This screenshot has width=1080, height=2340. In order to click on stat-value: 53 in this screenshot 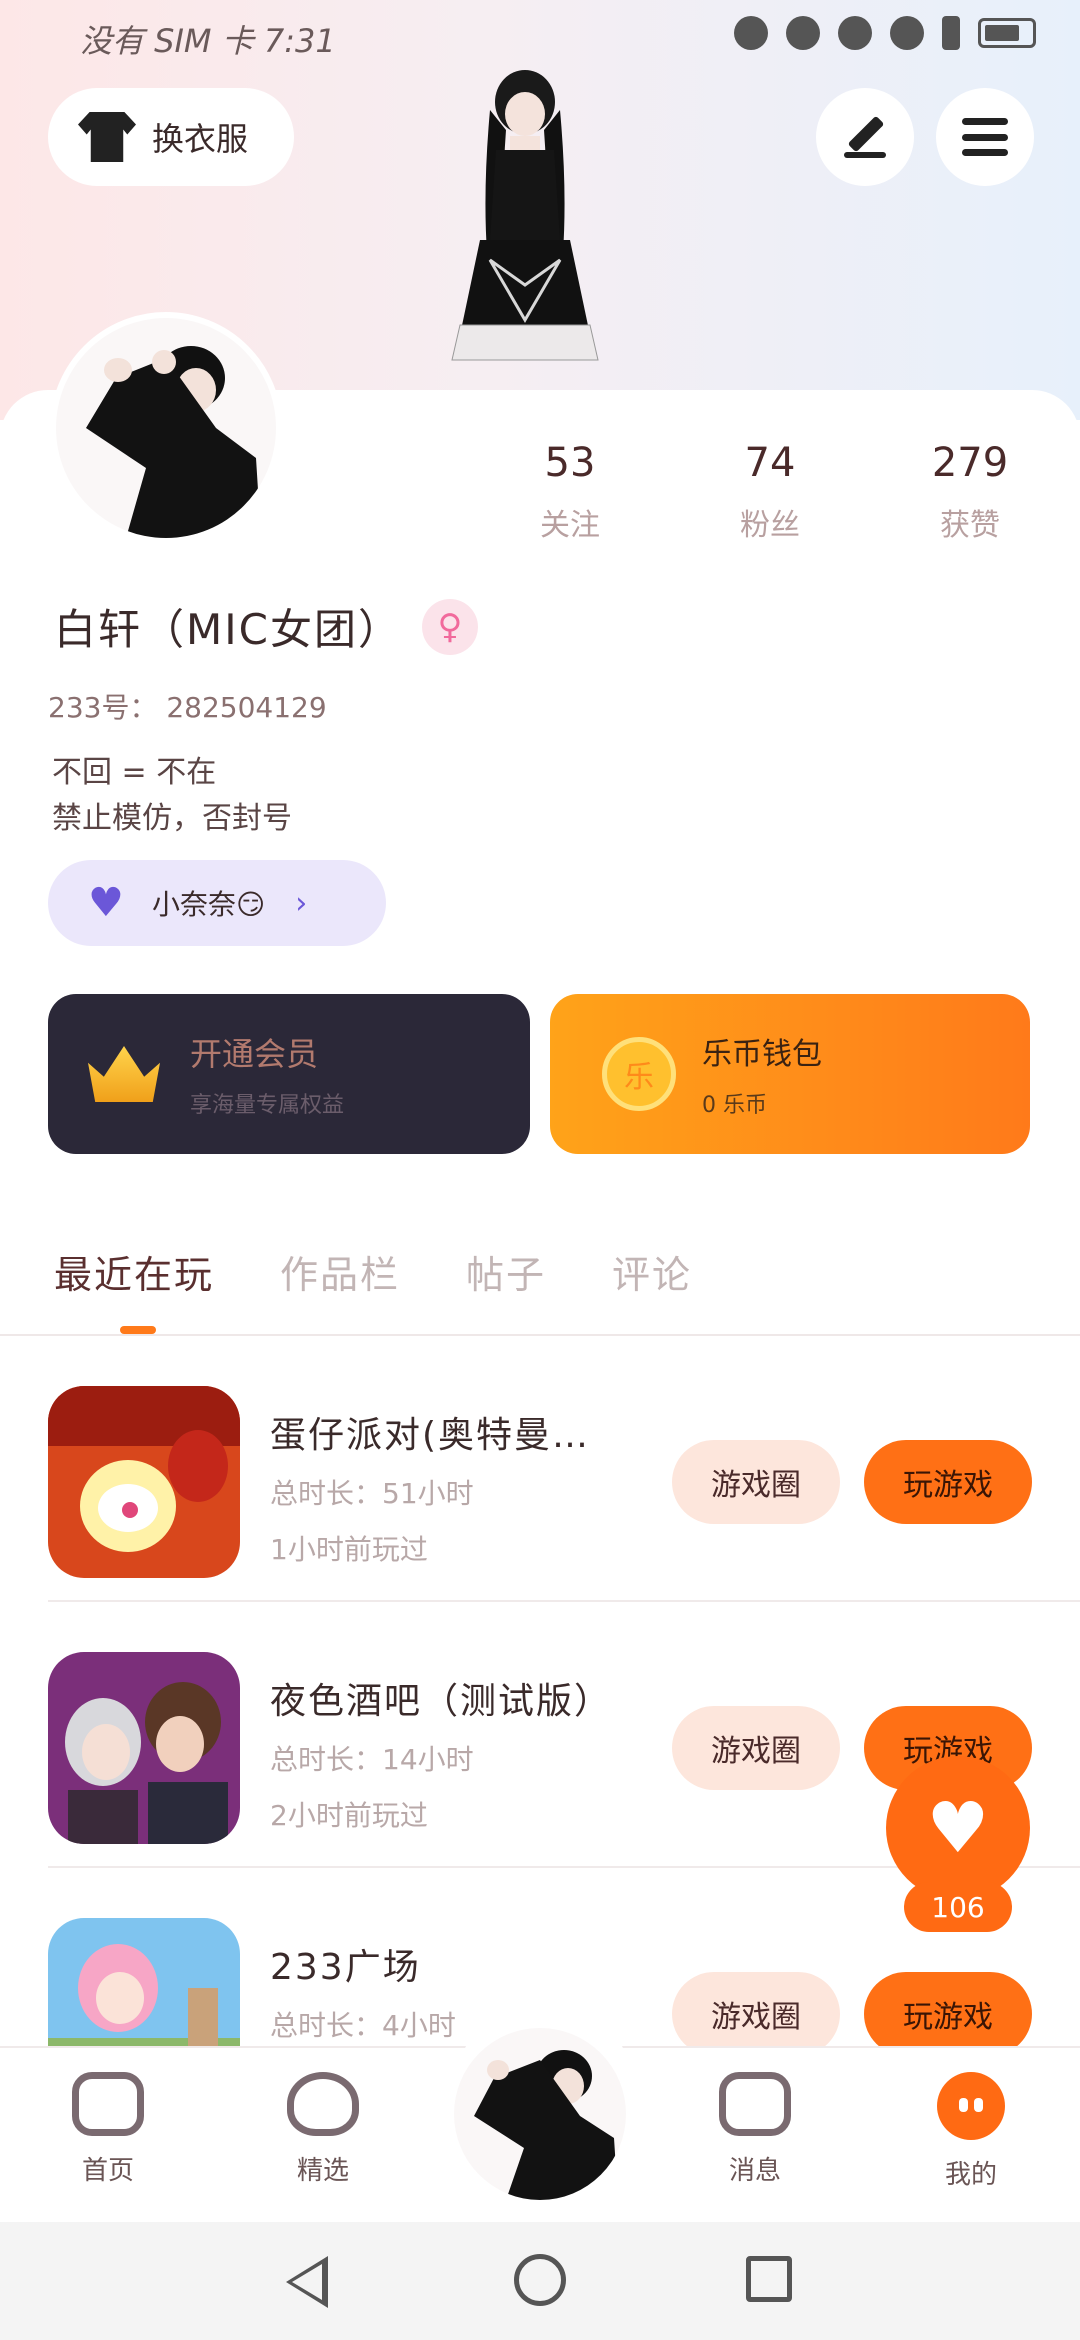, I will do `click(570, 463)`.